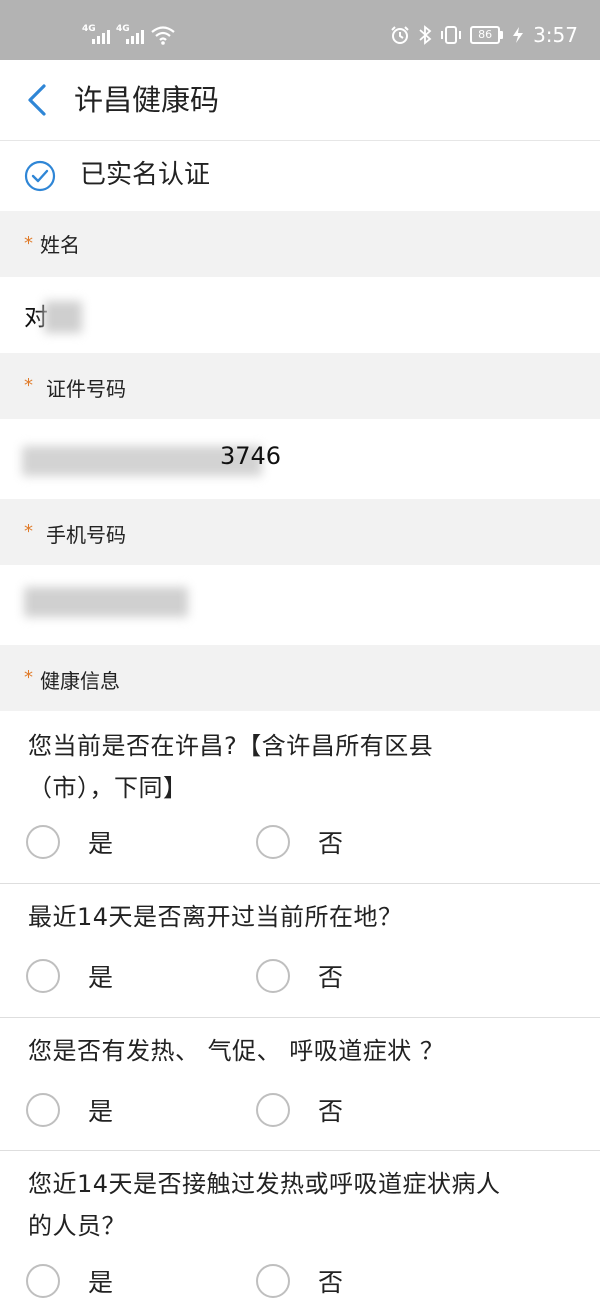 Image resolution: width=600 pixels, height=1300 pixels. Describe the element at coordinates (300, 678) in the screenshot. I see `health-label-row: * 健康信息` at that location.